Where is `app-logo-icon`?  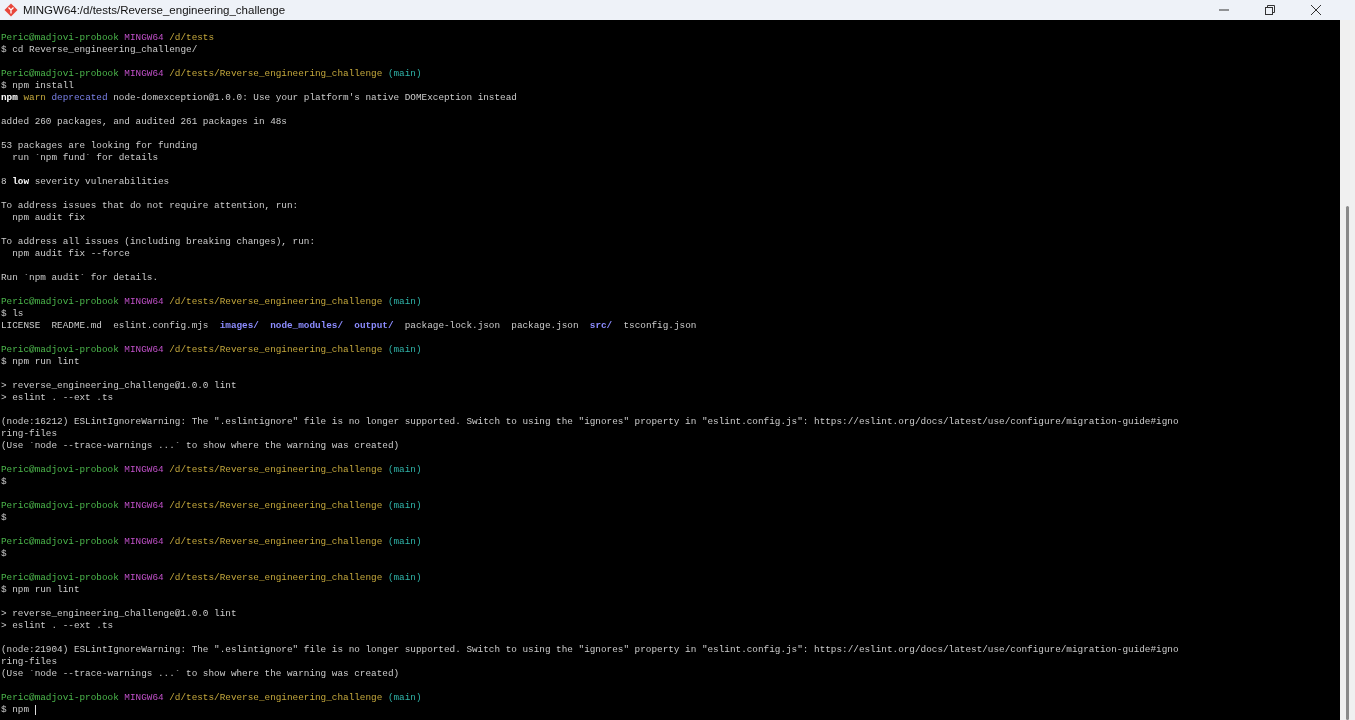 app-logo-icon is located at coordinates (11, 10).